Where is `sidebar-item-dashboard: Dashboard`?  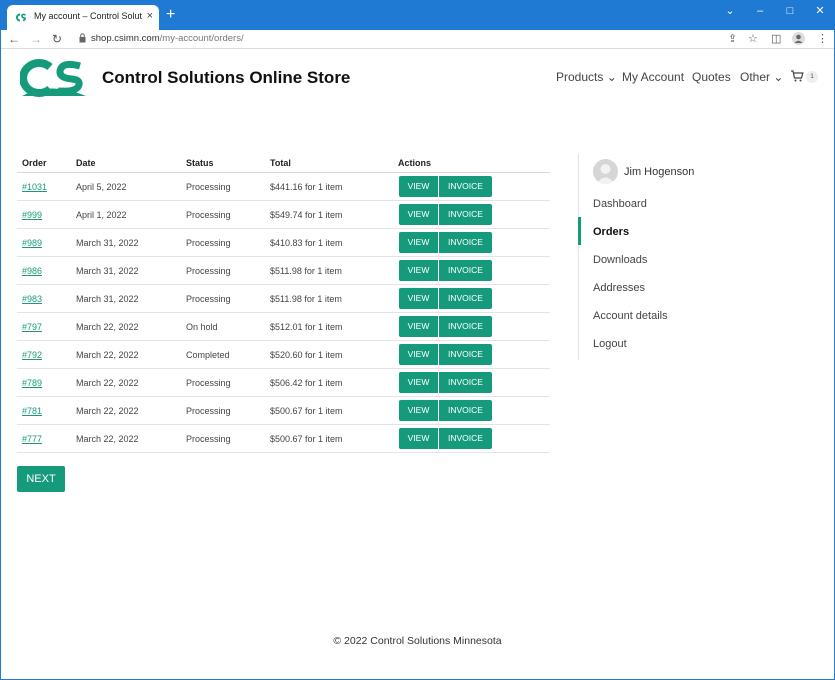
sidebar-item-dashboard: Dashboard is located at coordinates (620, 204).